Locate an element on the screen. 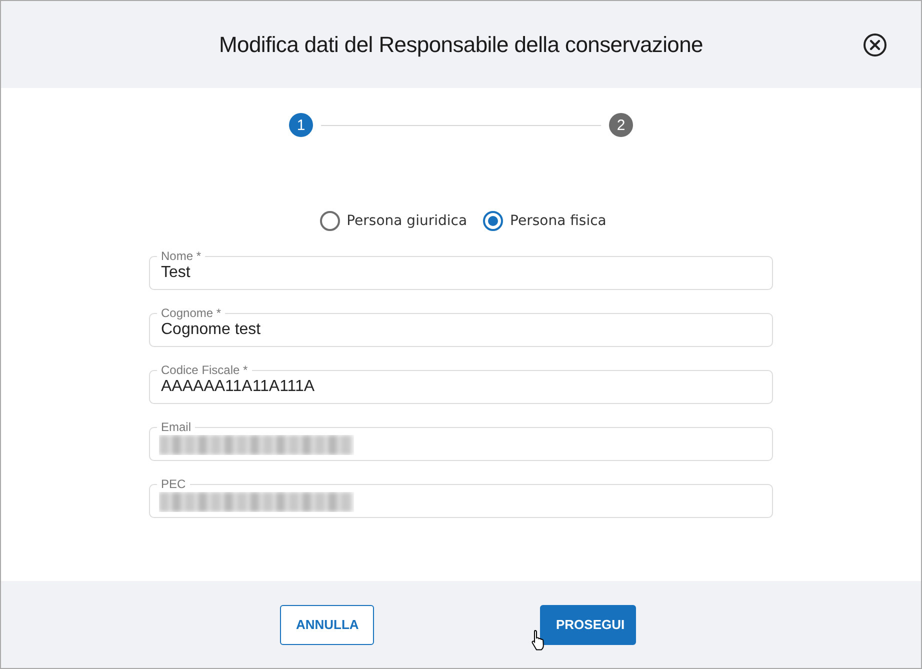 The width and height of the screenshot is (922, 669). field-label: Cognome * is located at coordinates (191, 313).